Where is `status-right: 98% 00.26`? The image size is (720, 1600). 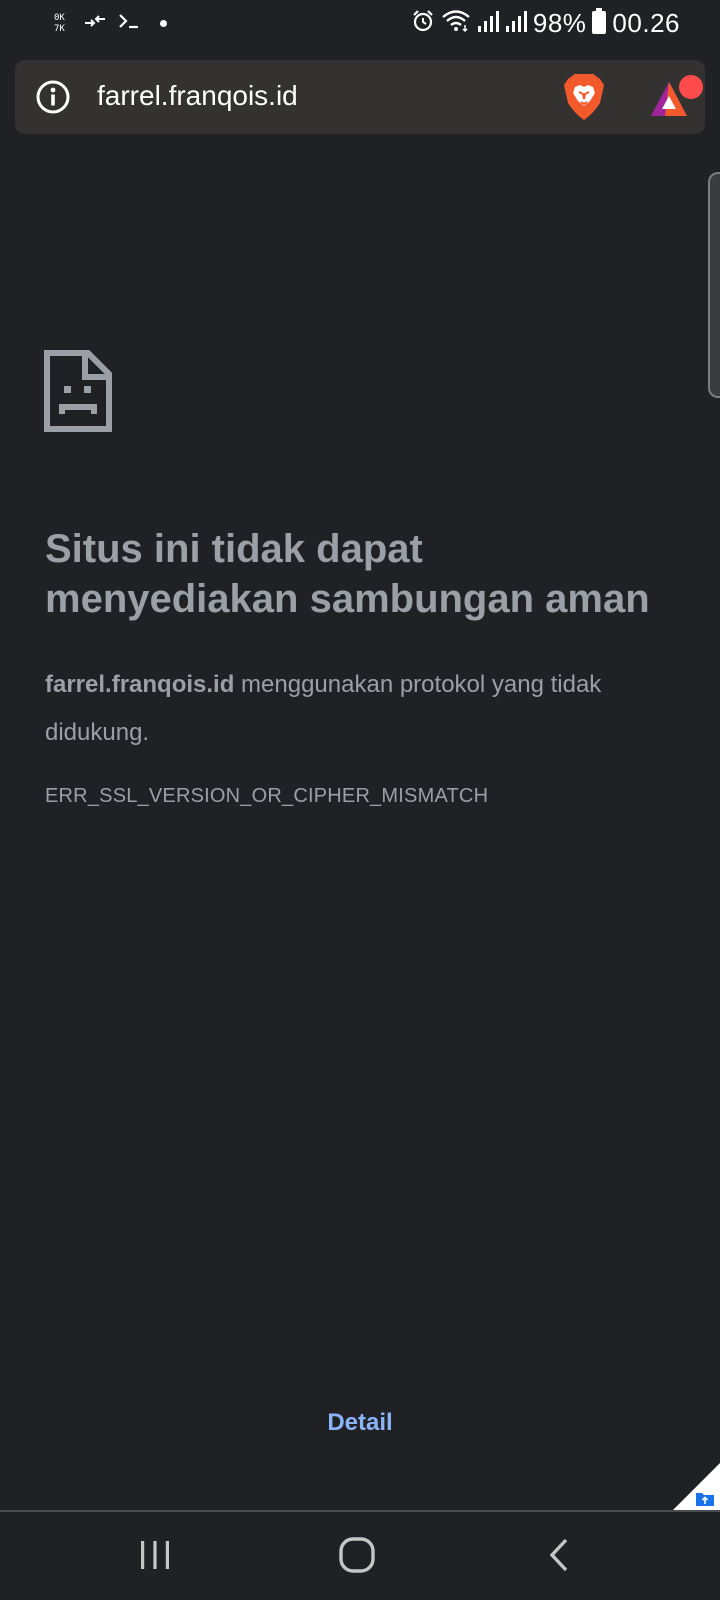
status-right: 98% 00.26 is located at coordinates (545, 23).